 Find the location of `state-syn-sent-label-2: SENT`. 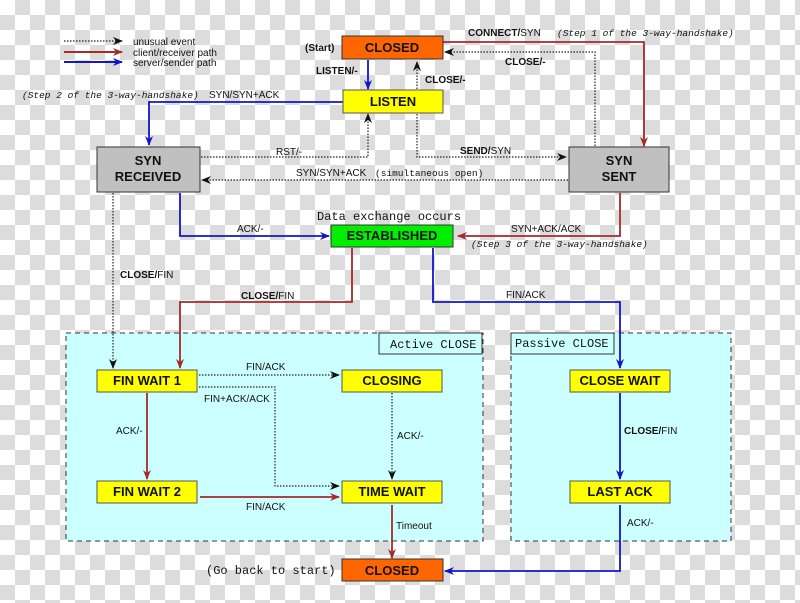

state-syn-sent-label-2: SENT is located at coordinates (619, 176).